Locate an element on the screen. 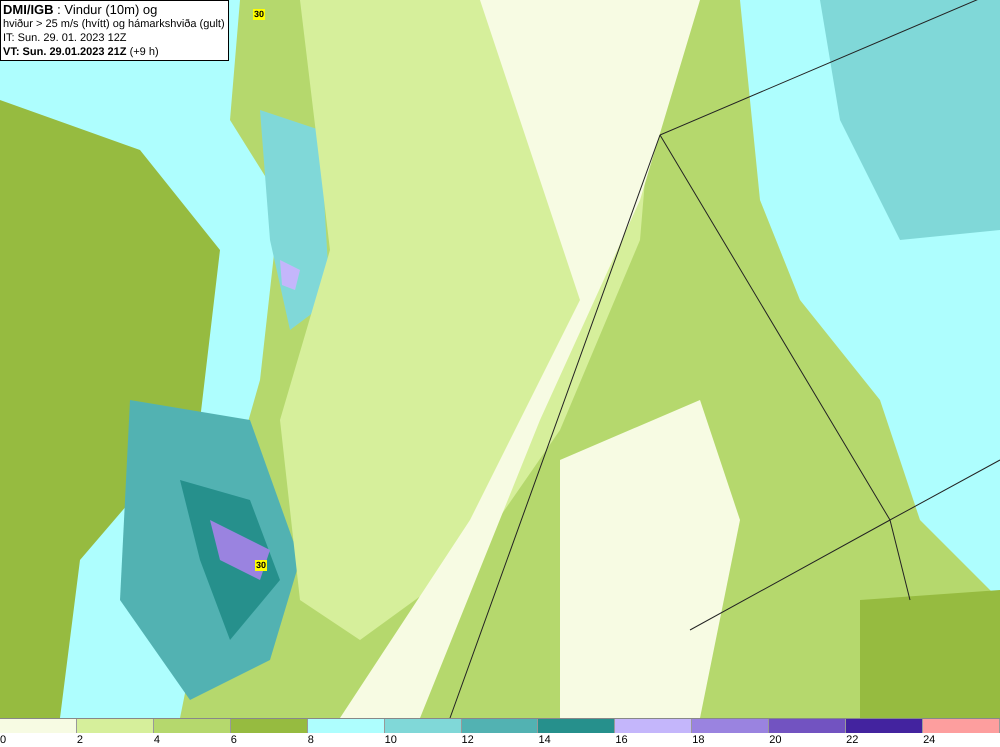  legend-label: 22 is located at coordinates (852, 740).